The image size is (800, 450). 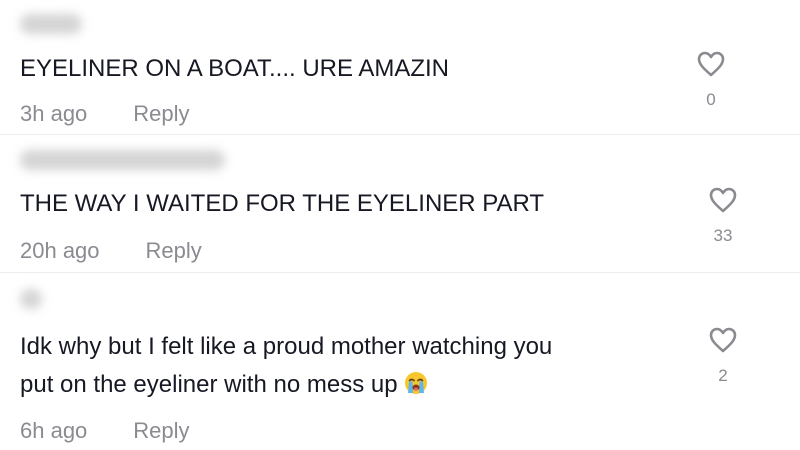 I want to click on comment-text: THE WAY I WAITED FOR THE EYELINER PART, so click(x=282, y=203).